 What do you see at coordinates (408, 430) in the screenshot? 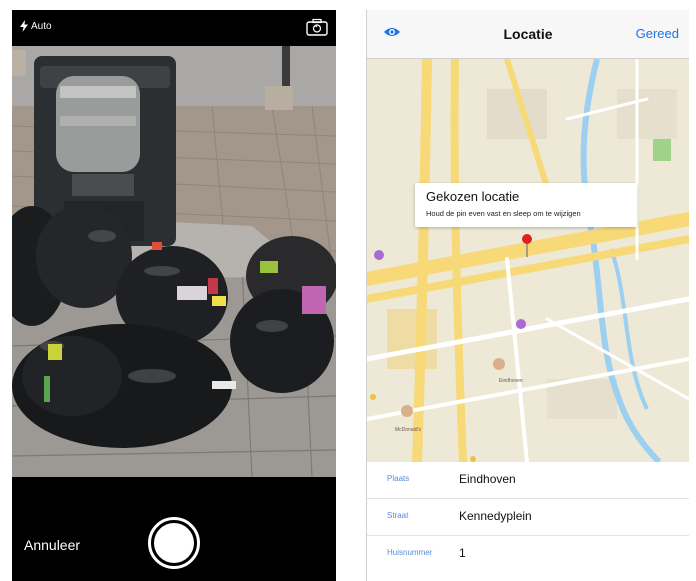
I see `map-label-mcdonalds: McDonald's` at bounding box center [408, 430].